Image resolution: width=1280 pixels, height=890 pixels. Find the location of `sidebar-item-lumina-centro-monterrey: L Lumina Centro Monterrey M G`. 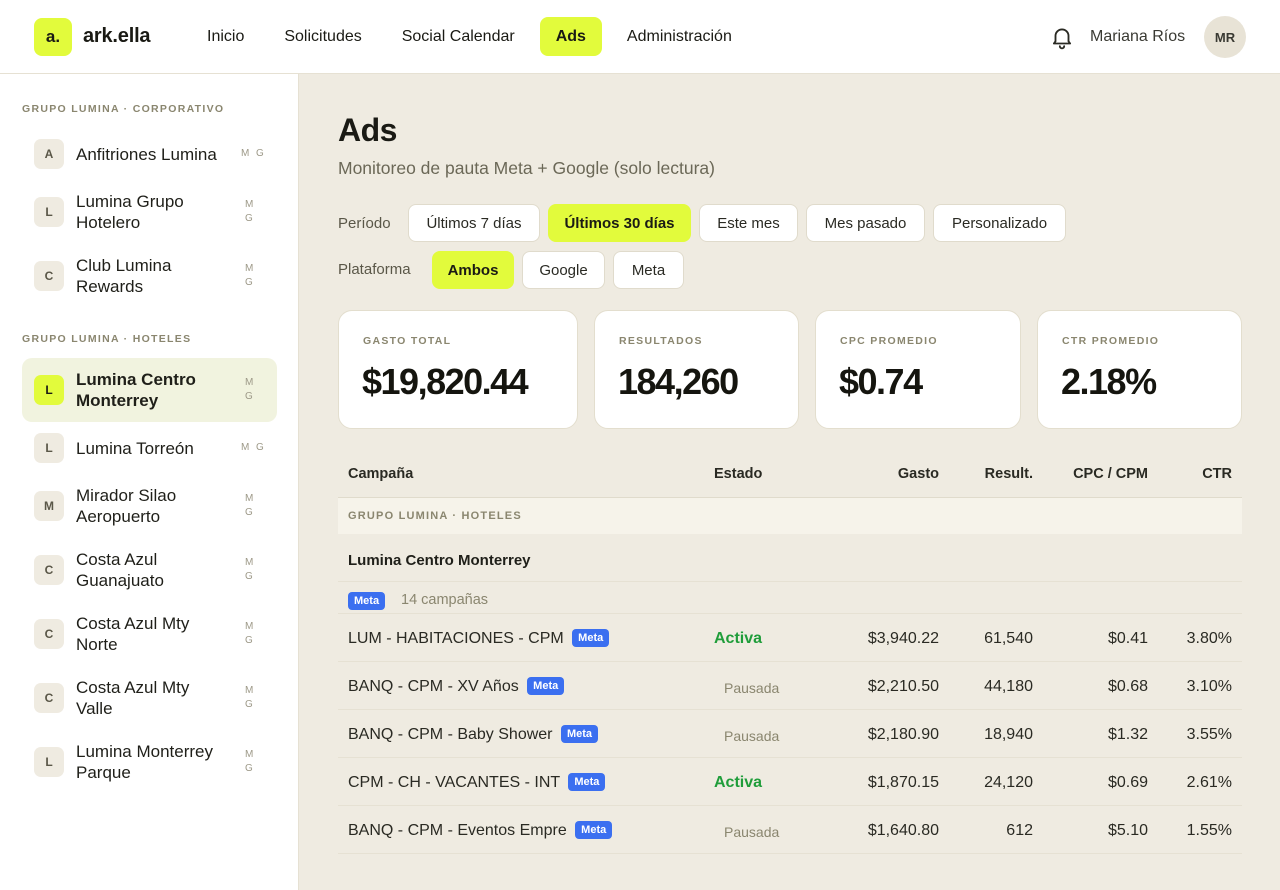

sidebar-item-lumina-centro-monterrey: L Lumina Centro Monterrey M G is located at coordinates (149, 390).